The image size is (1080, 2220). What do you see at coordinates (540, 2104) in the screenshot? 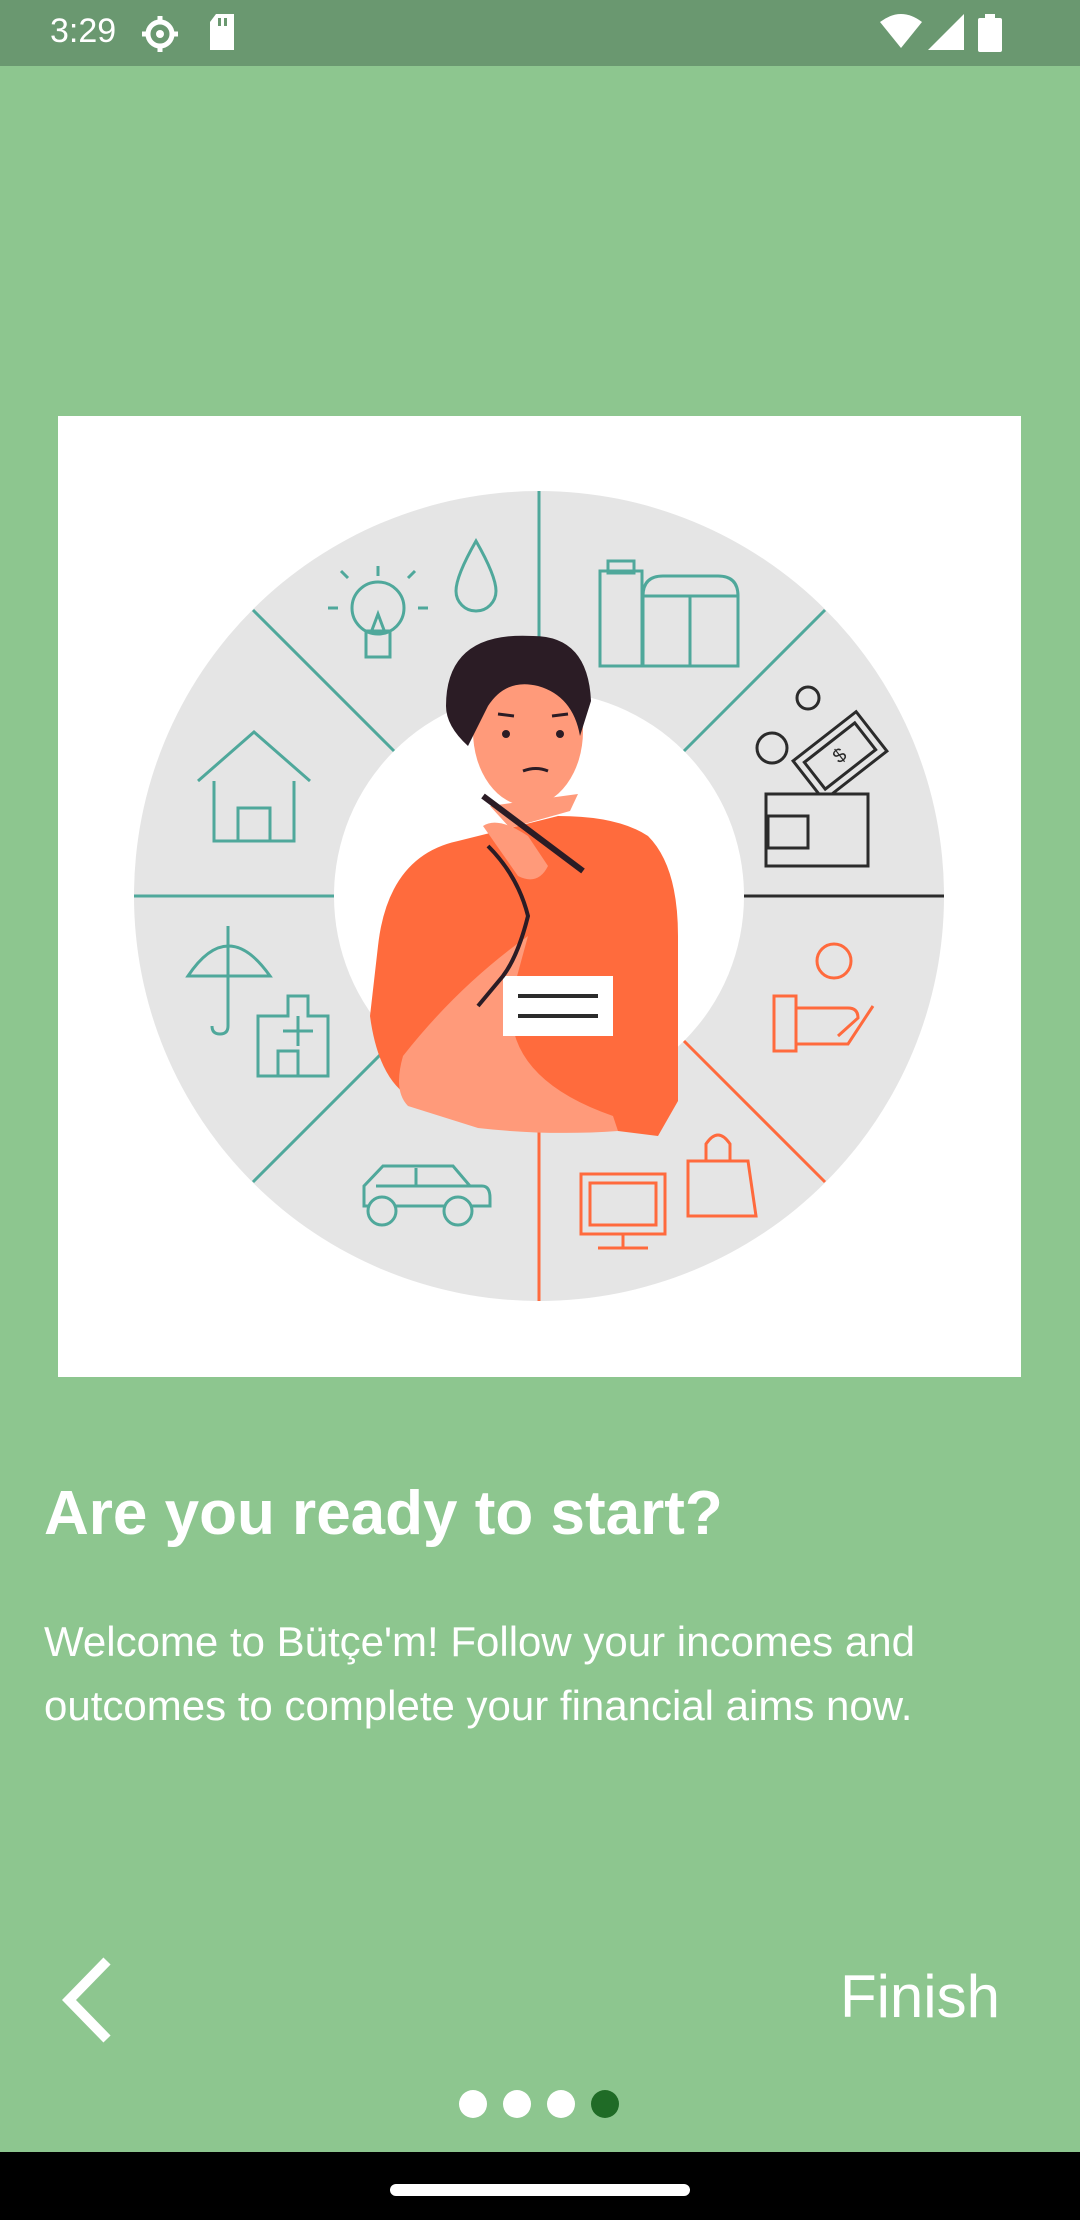
I see `page-indicator` at bounding box center [540, 2104].